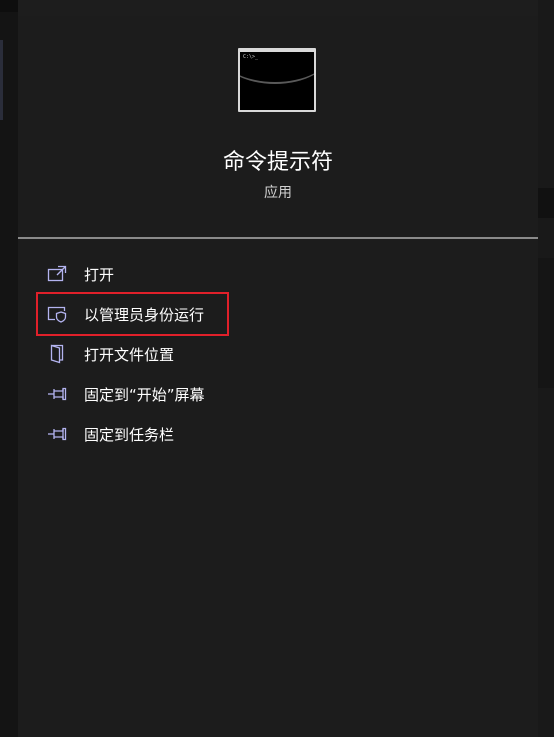 This screenshot has width=554, height=737. What do you see at coordinates (99, 274) in the screenshot?
I see `menu-item-label: 打开` at bounding box center [99, 274].